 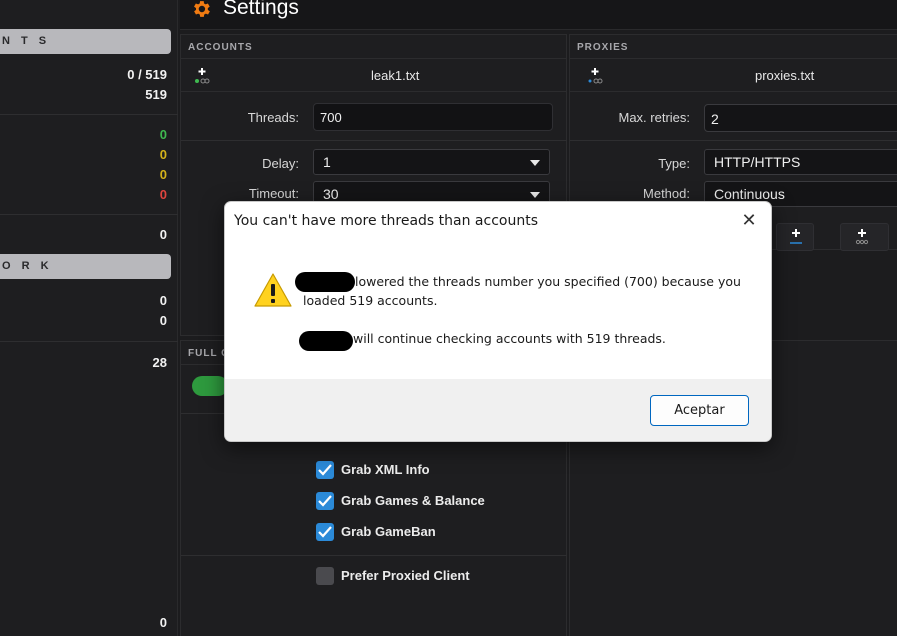 I want to click on proxy-type-value: HTTP/HTTPS, so click(x=757, y=162).